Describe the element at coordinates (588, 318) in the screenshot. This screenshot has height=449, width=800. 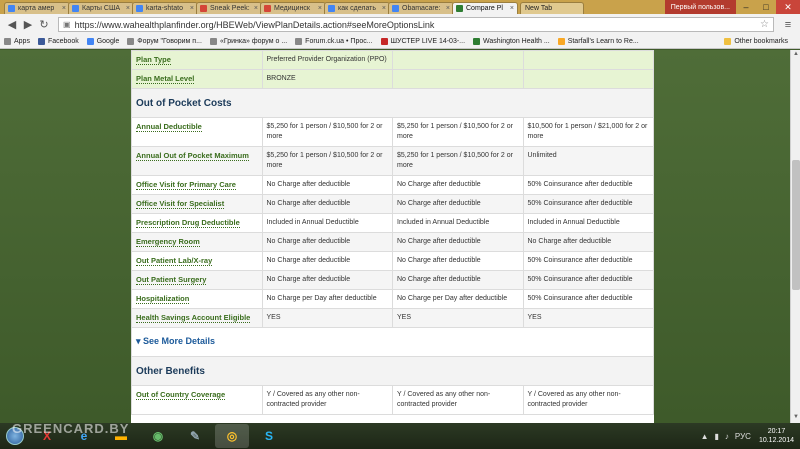
I see `plan-cell: YES` at that location.